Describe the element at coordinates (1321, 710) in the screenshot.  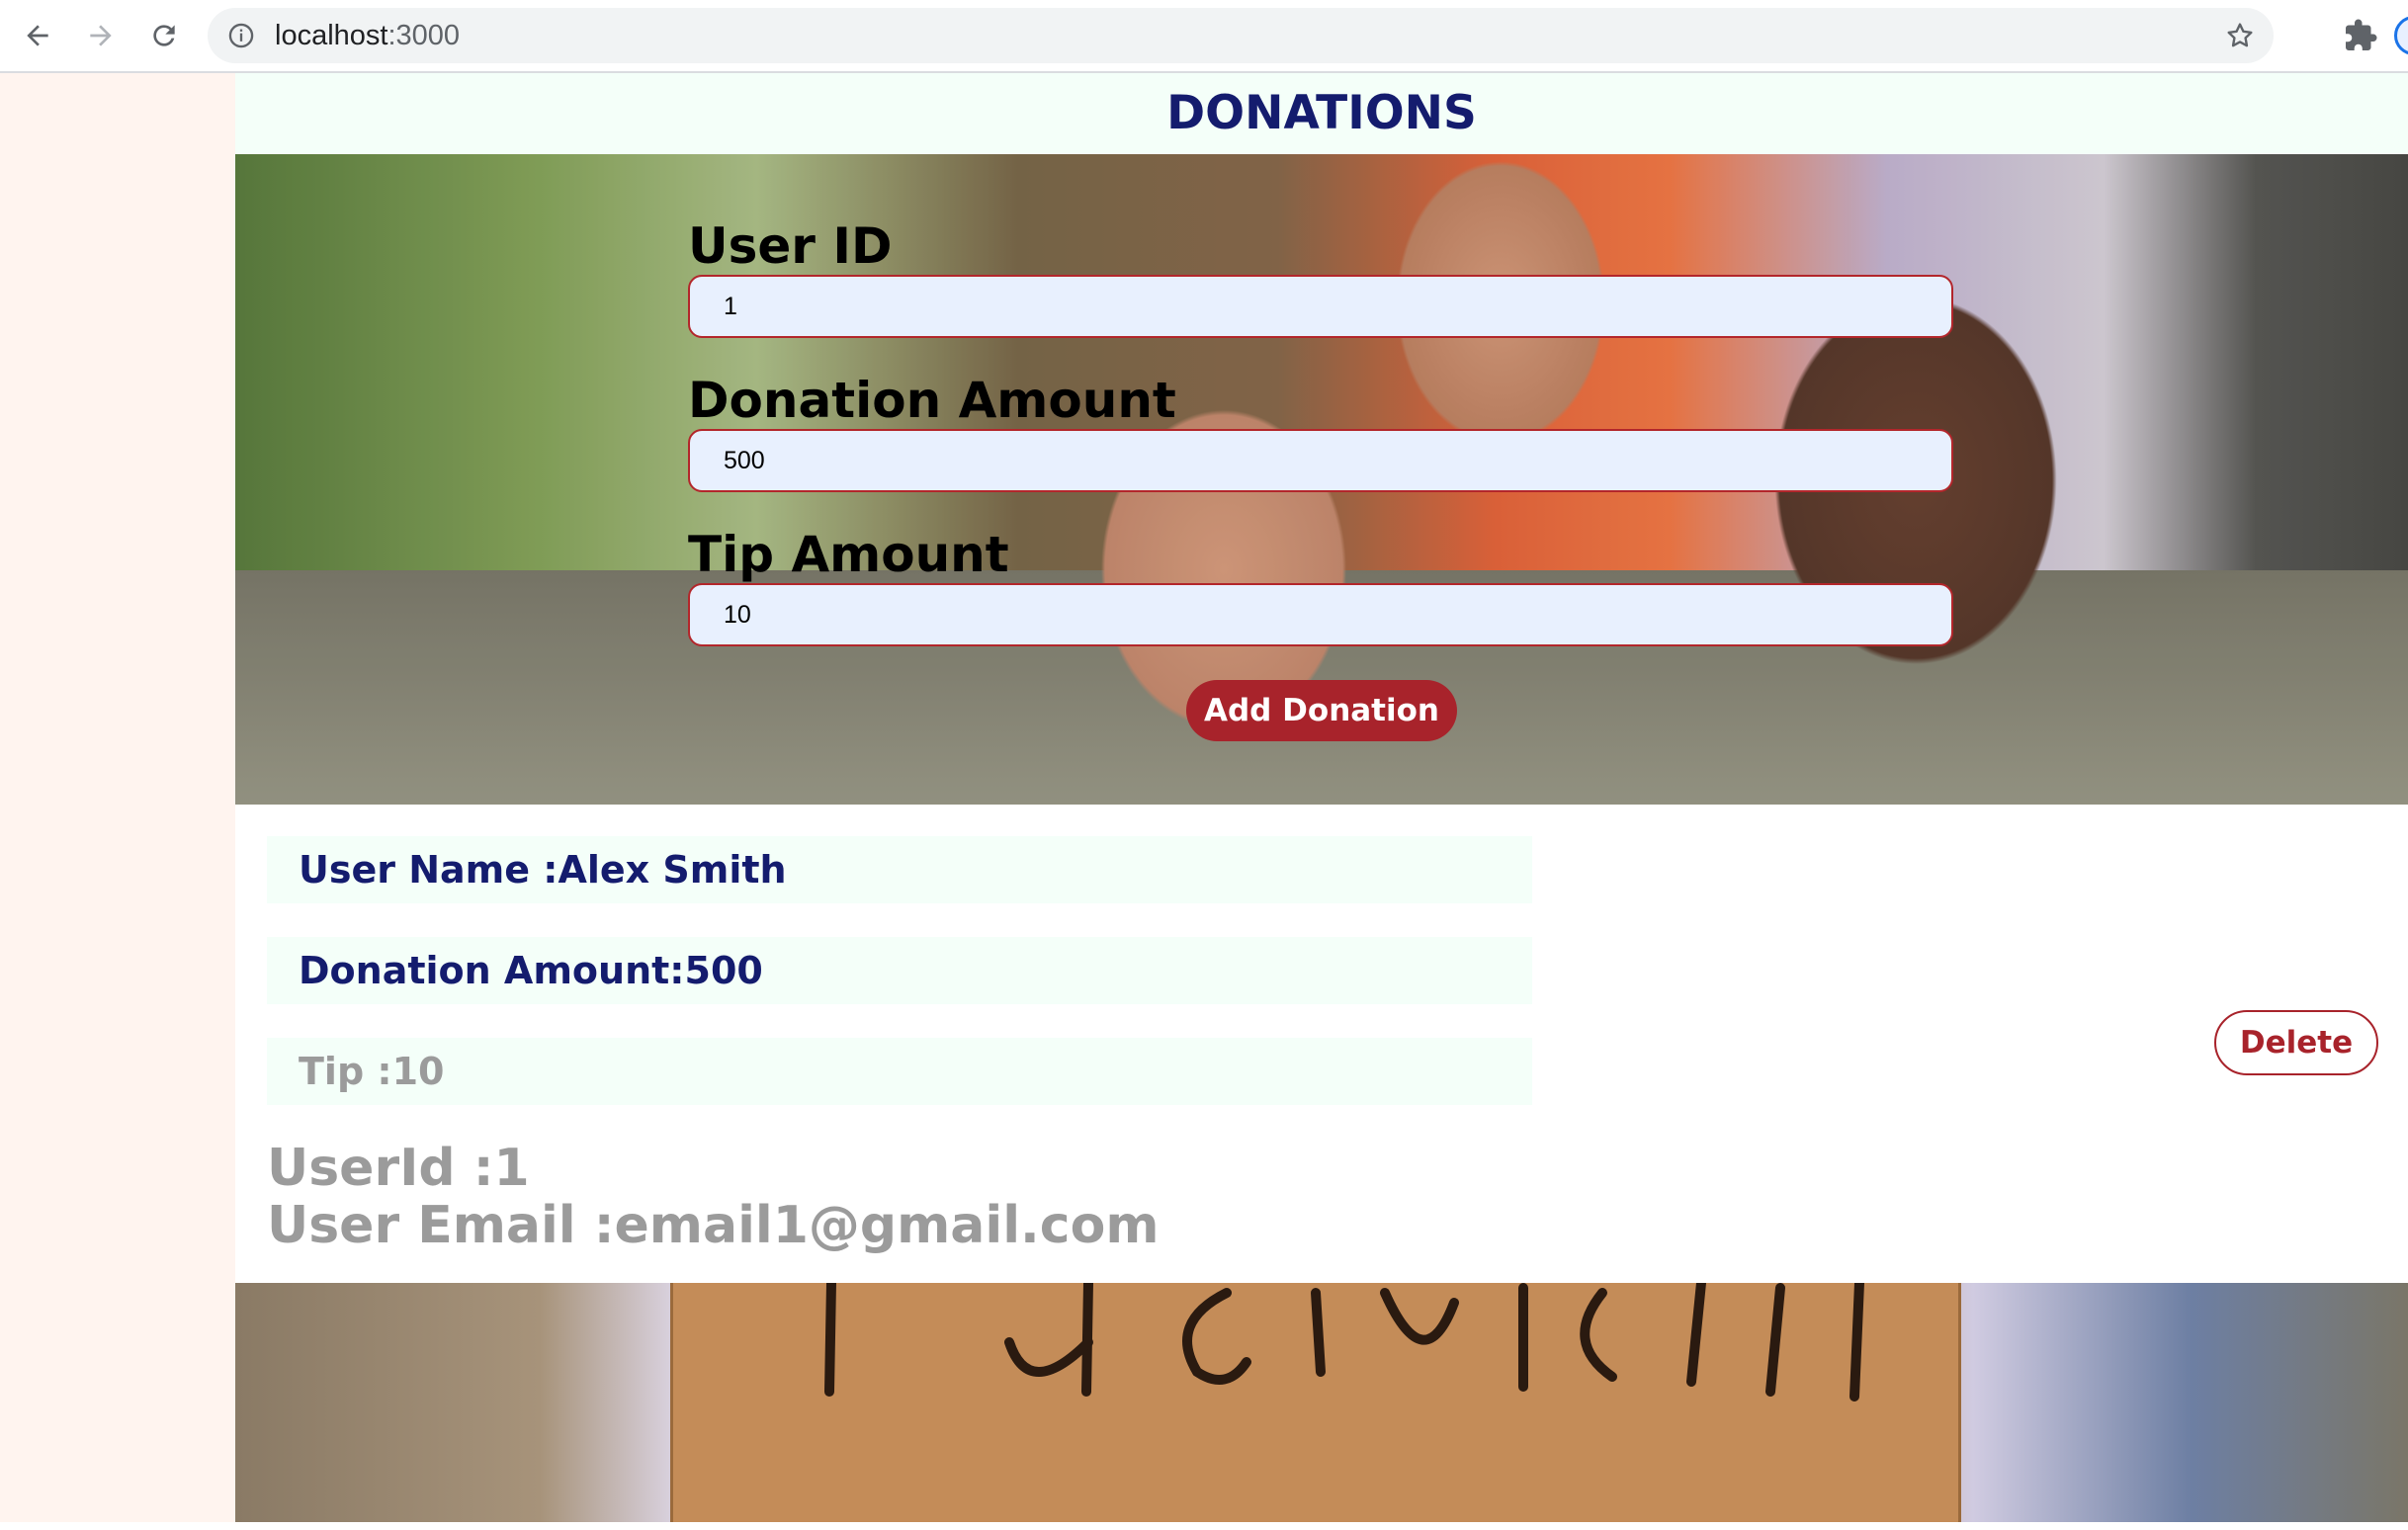
I see `add-donation-button: Add Donation` at that location.